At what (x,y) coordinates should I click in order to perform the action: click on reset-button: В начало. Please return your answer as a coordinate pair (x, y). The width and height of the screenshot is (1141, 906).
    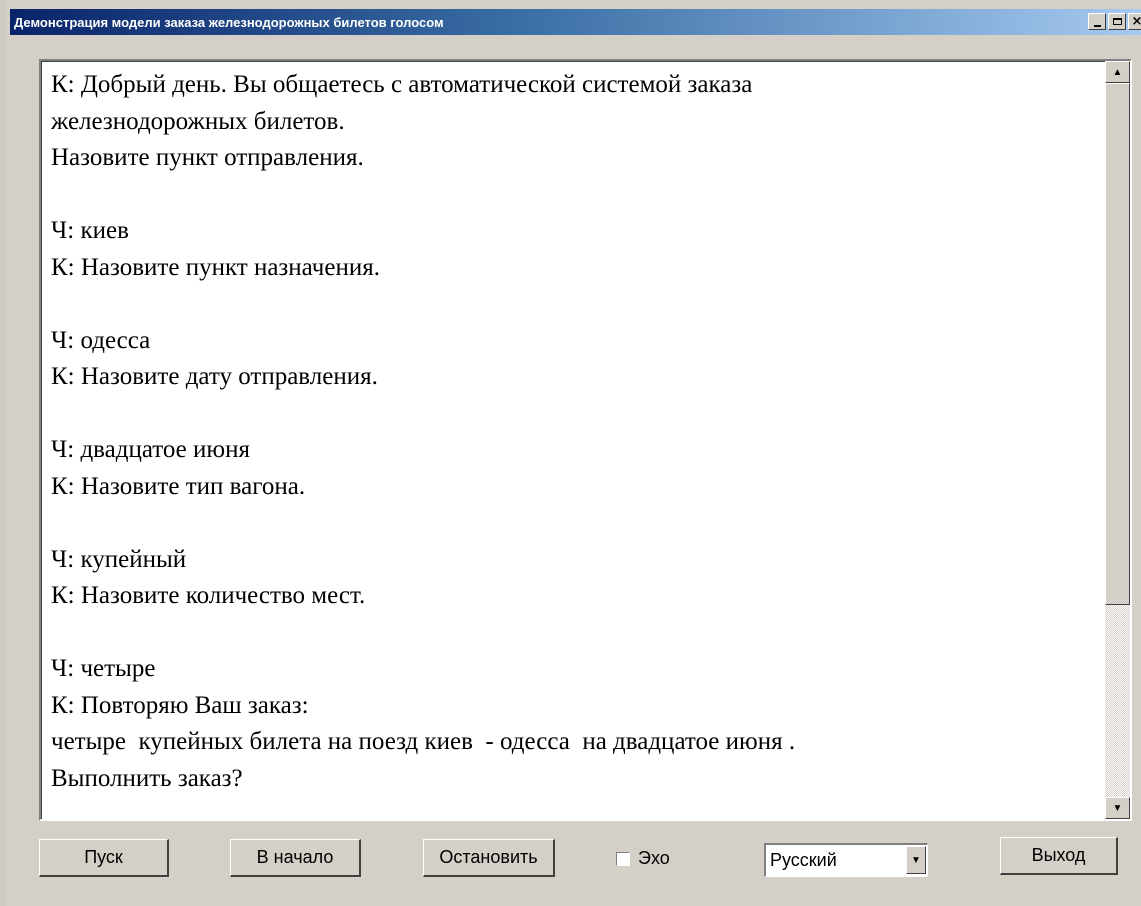
    Looking at the image, I should click on (295, 858).